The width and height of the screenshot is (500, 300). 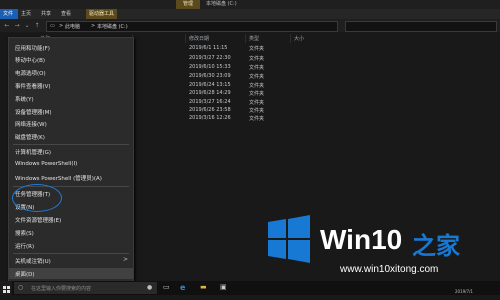 What do you see at coordinates (25, 247) in the screenshot?
I see `menu-item-label: 运行(R)` at bounding box center [25, 247].